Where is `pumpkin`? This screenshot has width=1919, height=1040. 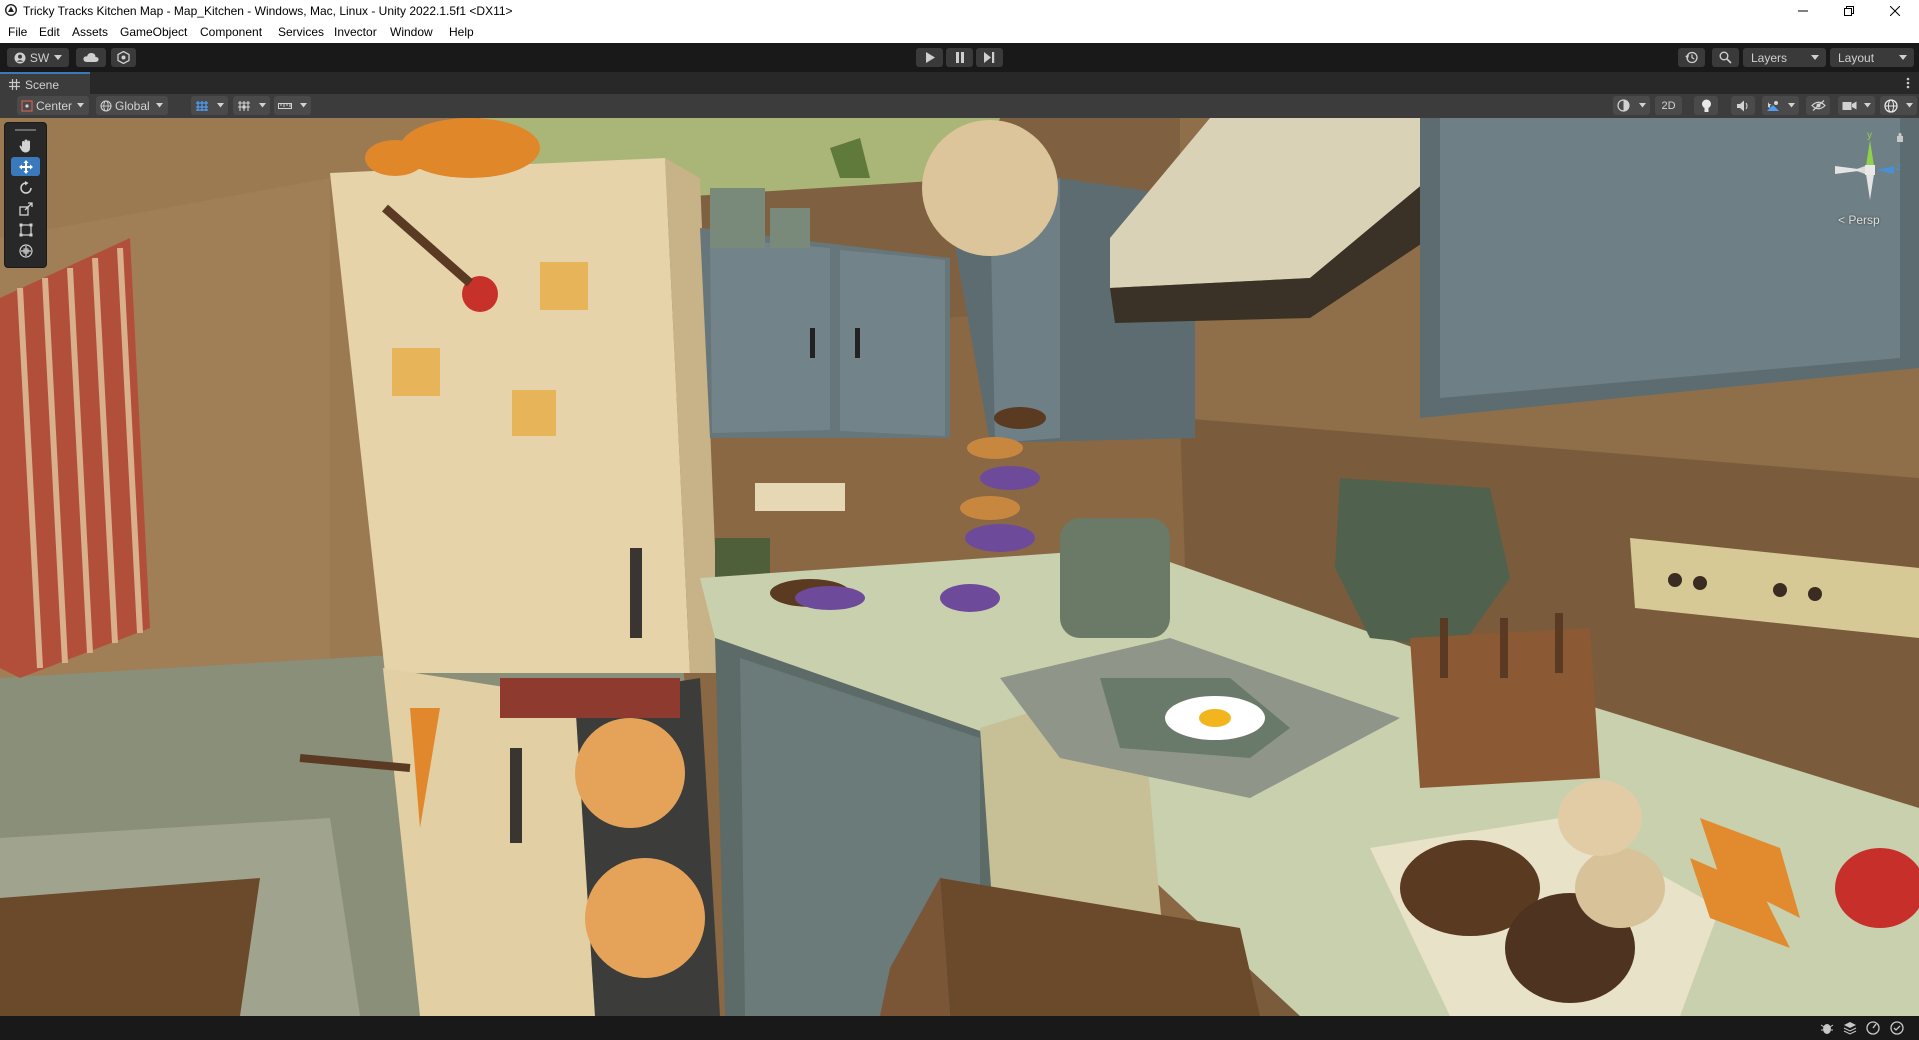
pumpkin is located at coordinates (470, 148).